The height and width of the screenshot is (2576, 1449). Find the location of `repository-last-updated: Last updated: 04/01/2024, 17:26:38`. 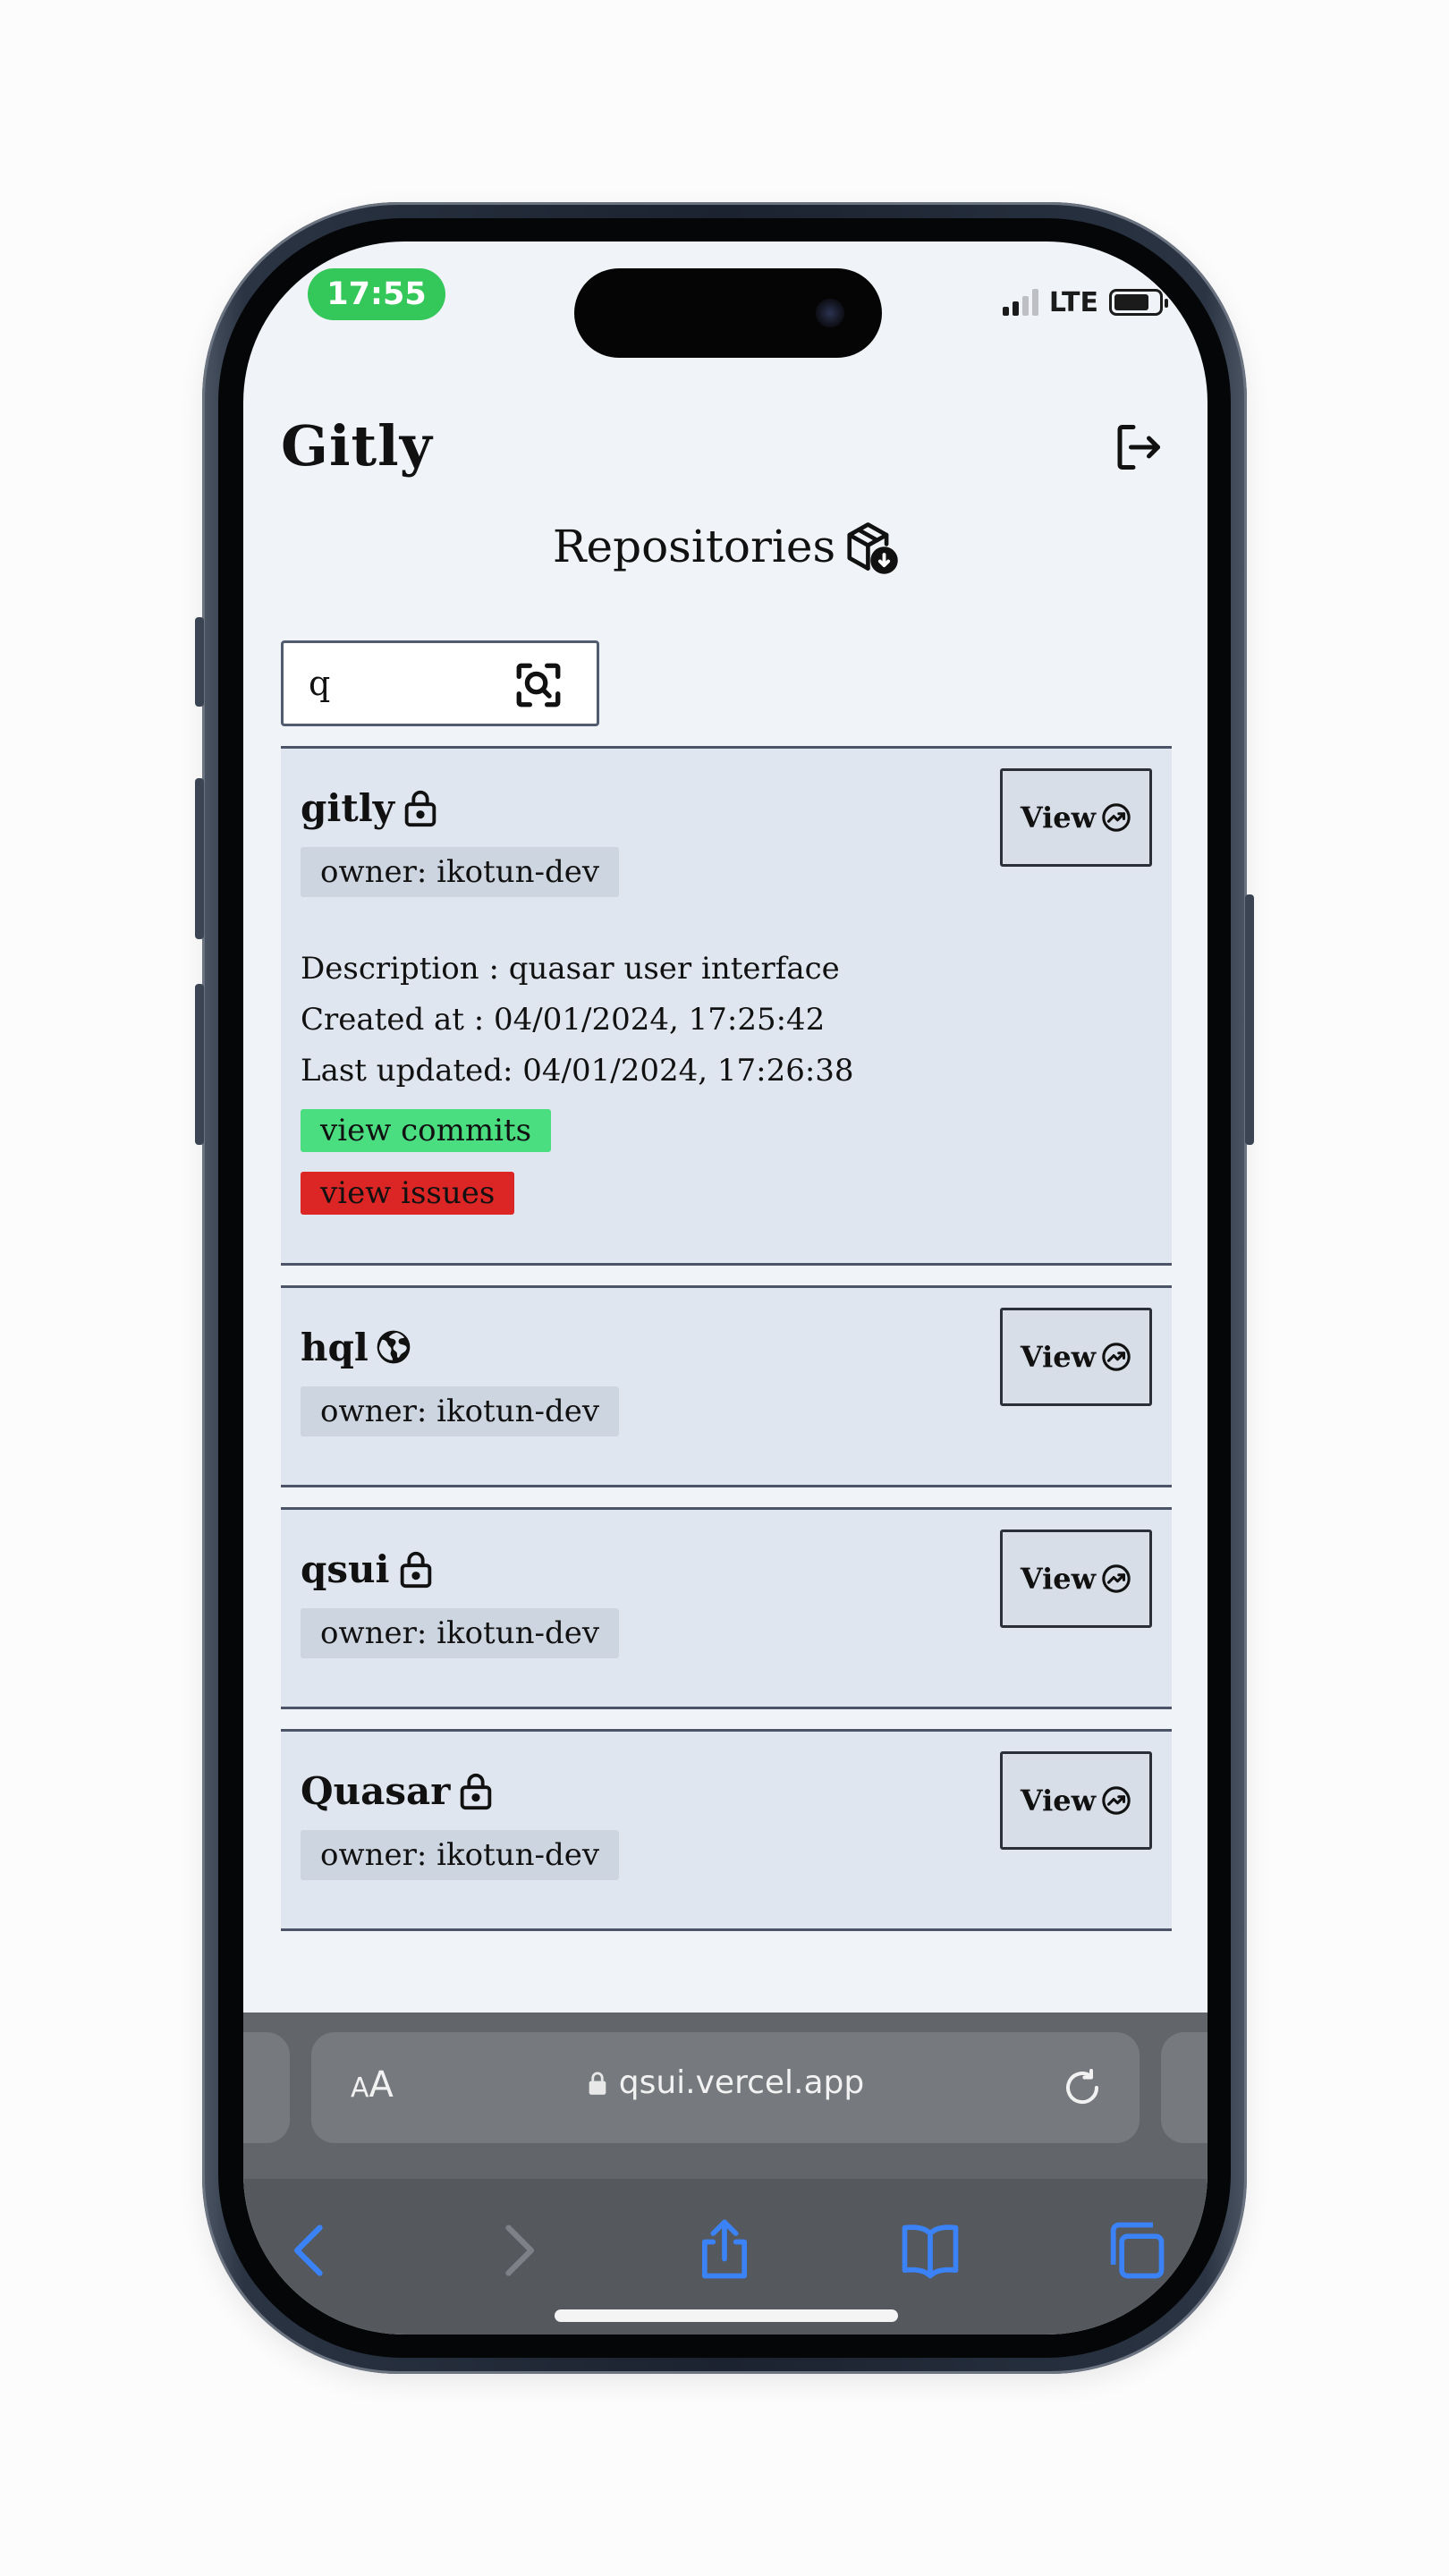

repository-last-updated: Last updated: 04/01/2024, 17:26:38 is located at coordinates (577, 1071).